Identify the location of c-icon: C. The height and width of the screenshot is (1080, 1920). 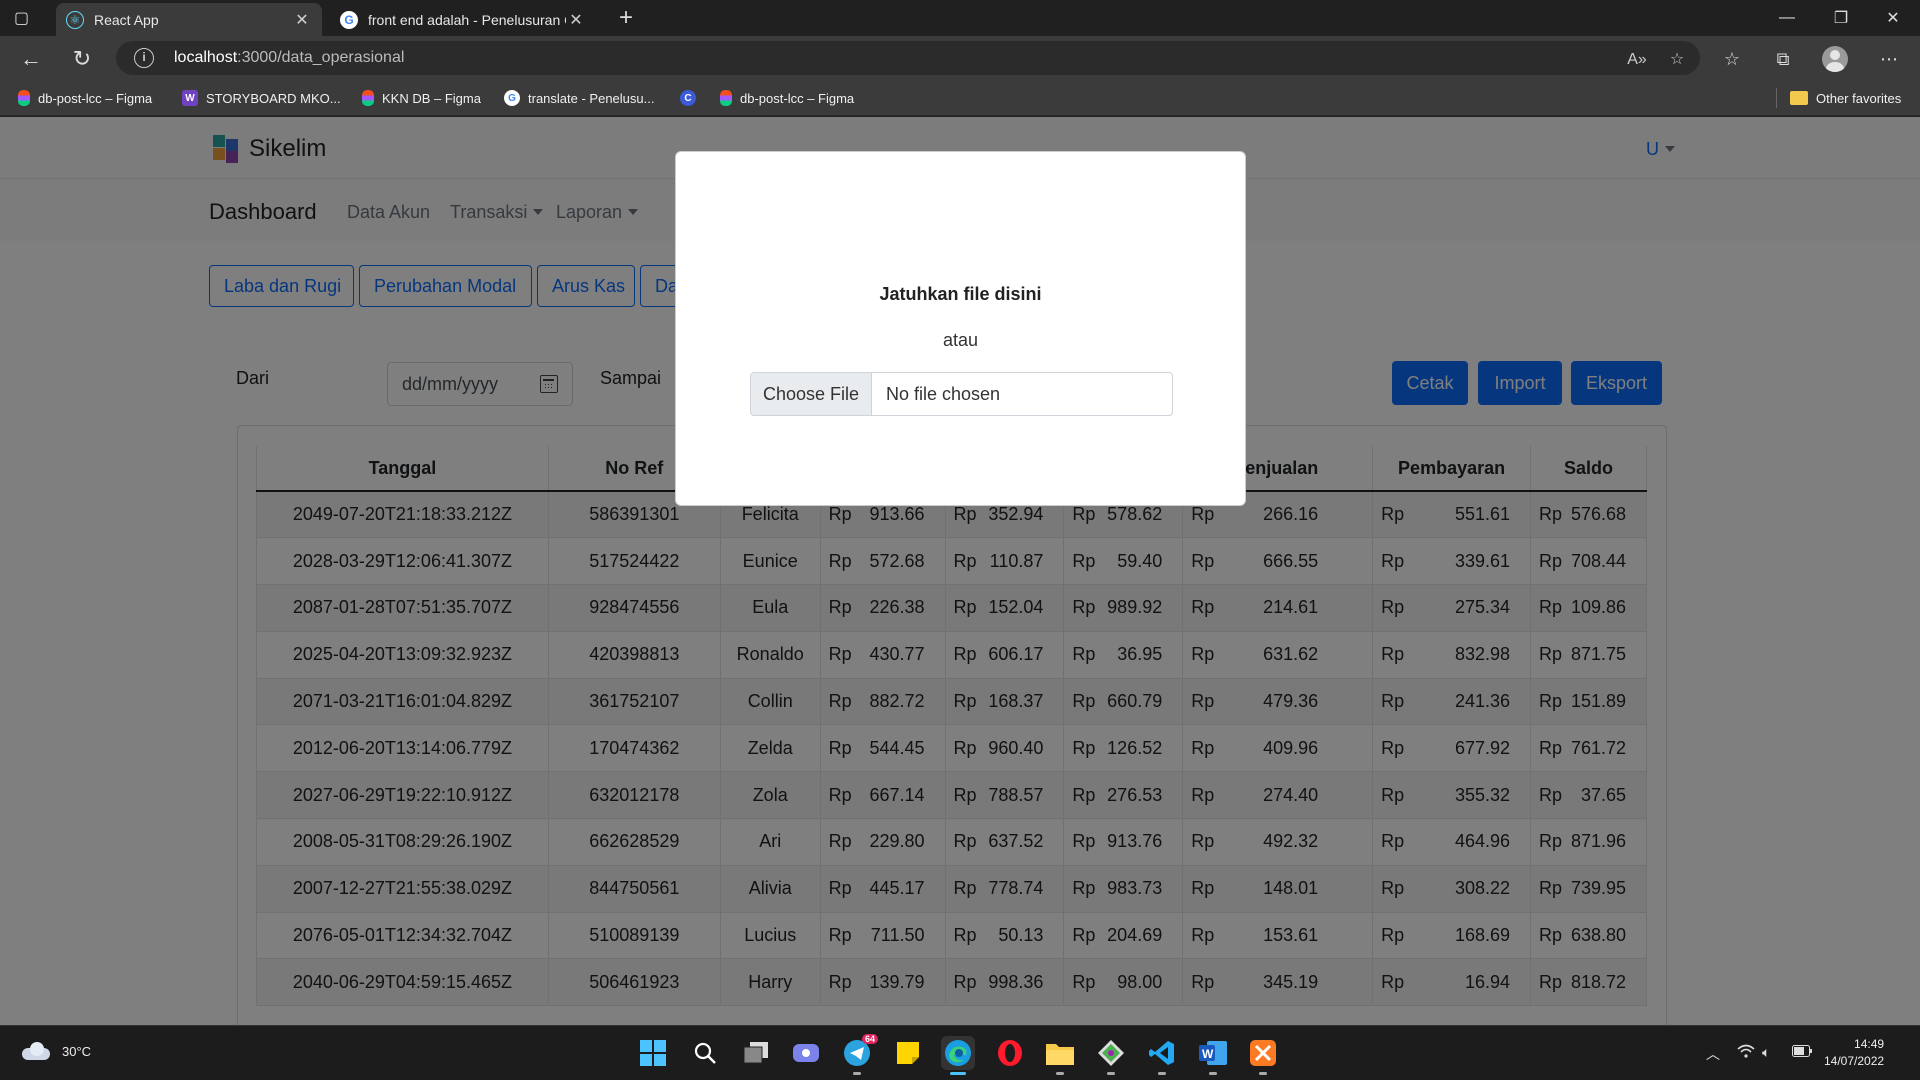
(688, 98).